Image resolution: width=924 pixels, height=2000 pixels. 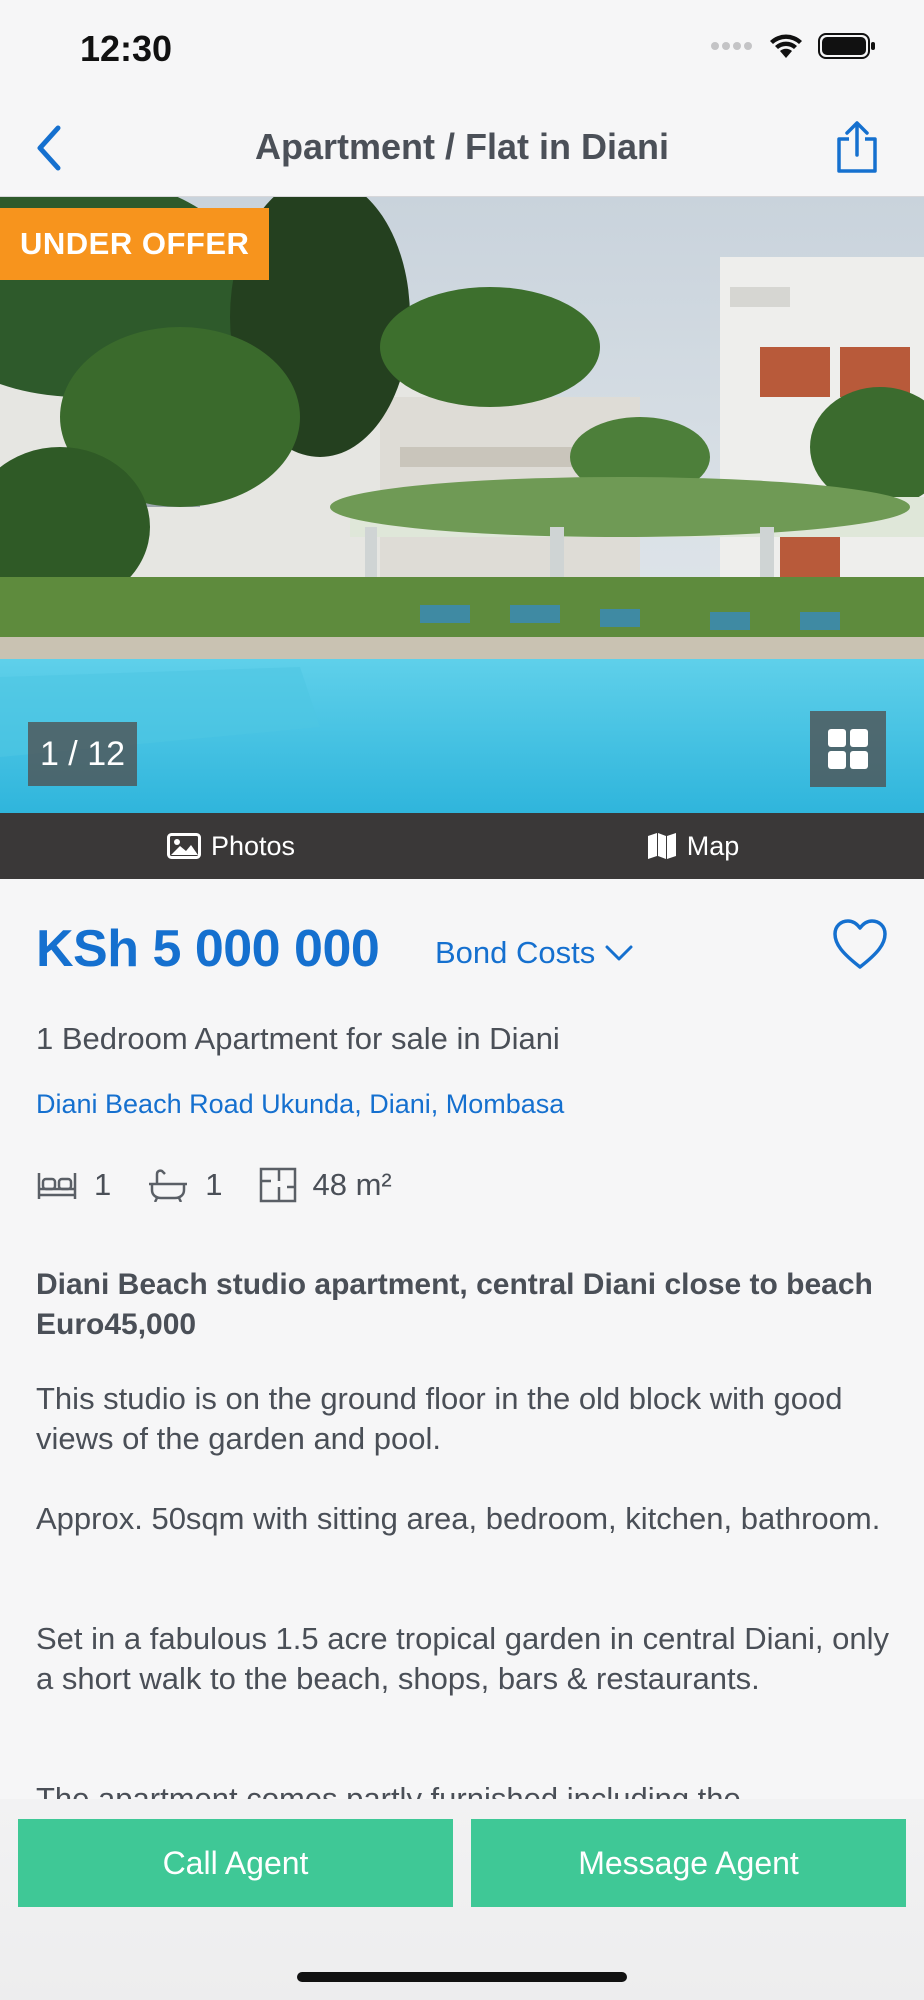 What do you see at coordinates (462, 1899) in the screenshot?
I see `agent-action-bar: Call Agent Message Agent` at bounding box center [462, 1899].